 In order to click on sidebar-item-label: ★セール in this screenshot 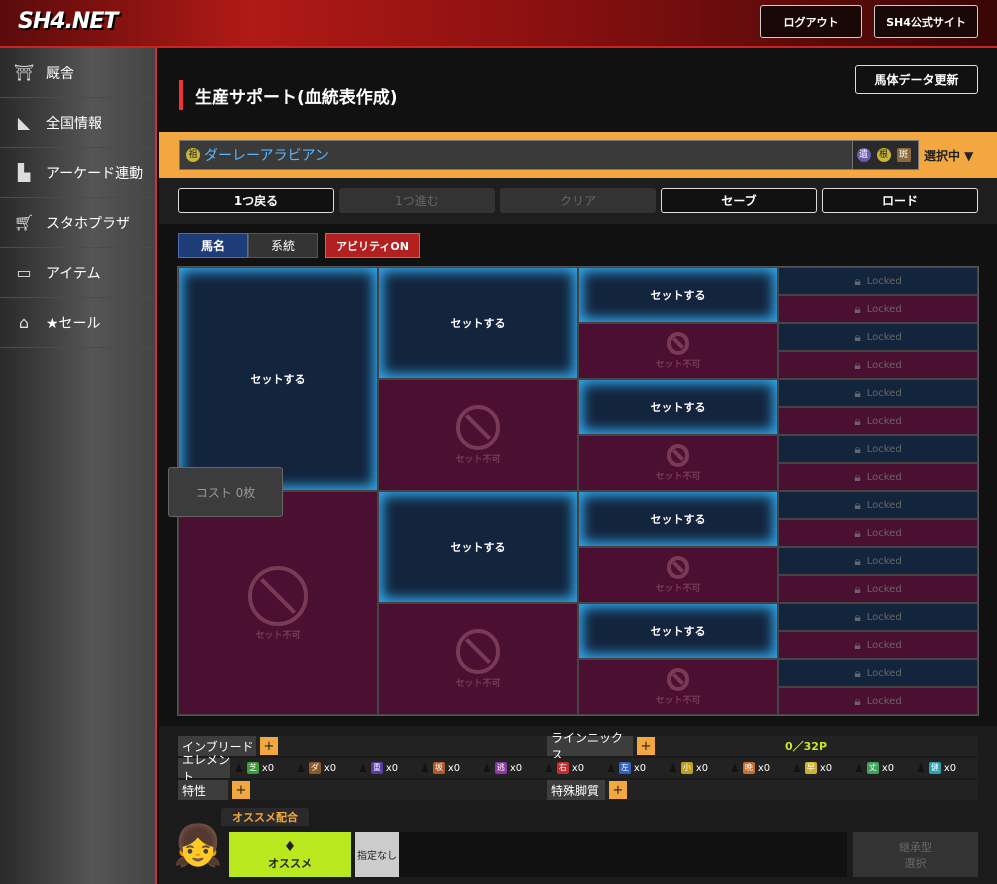, I will do `click(73, 323)`.